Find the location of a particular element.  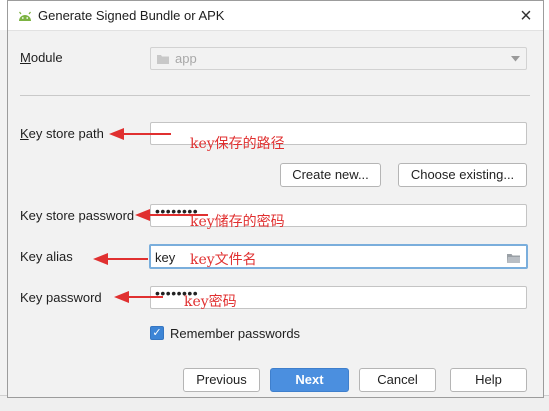

annotation-key-alias: key文件名 is located at coordinates (223, 260).